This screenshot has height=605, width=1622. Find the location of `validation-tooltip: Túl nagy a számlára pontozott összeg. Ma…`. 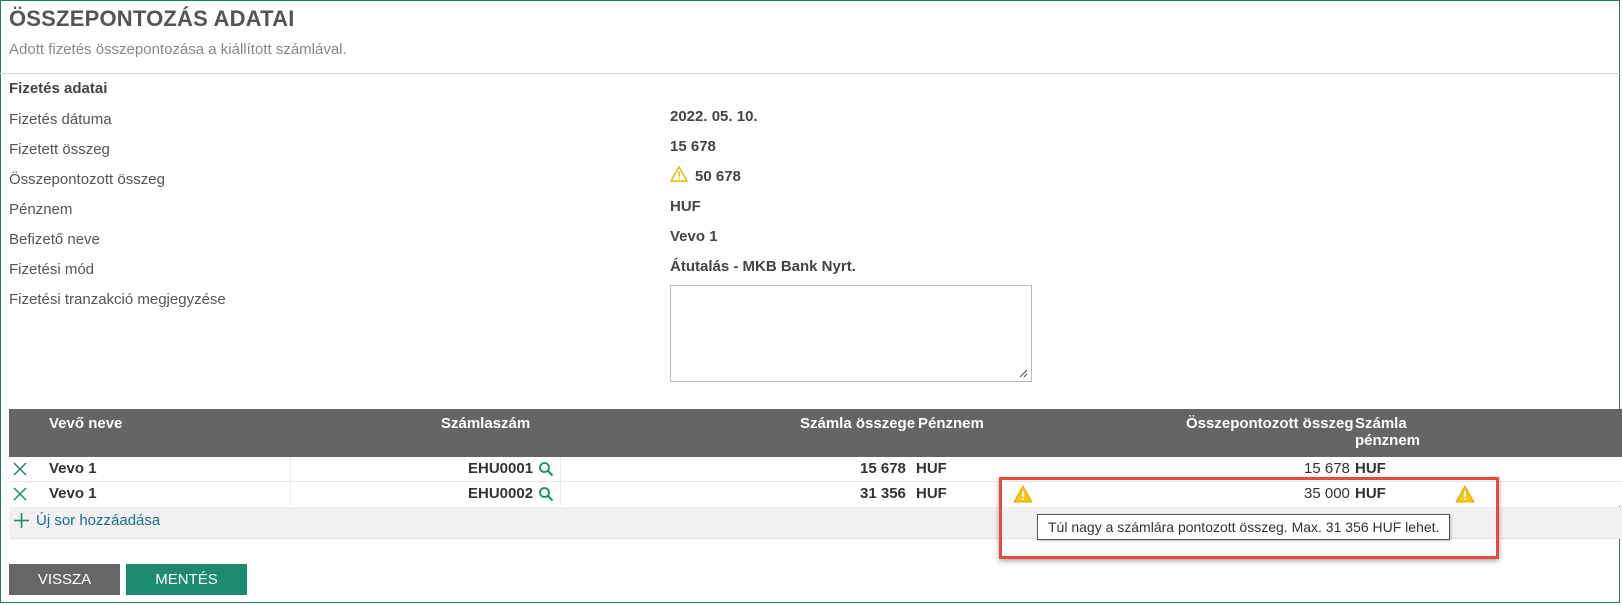

validation-tooltip: Túl nagy a számlára pontozott összeg. Ma… is located at coordinates (1244, 527).